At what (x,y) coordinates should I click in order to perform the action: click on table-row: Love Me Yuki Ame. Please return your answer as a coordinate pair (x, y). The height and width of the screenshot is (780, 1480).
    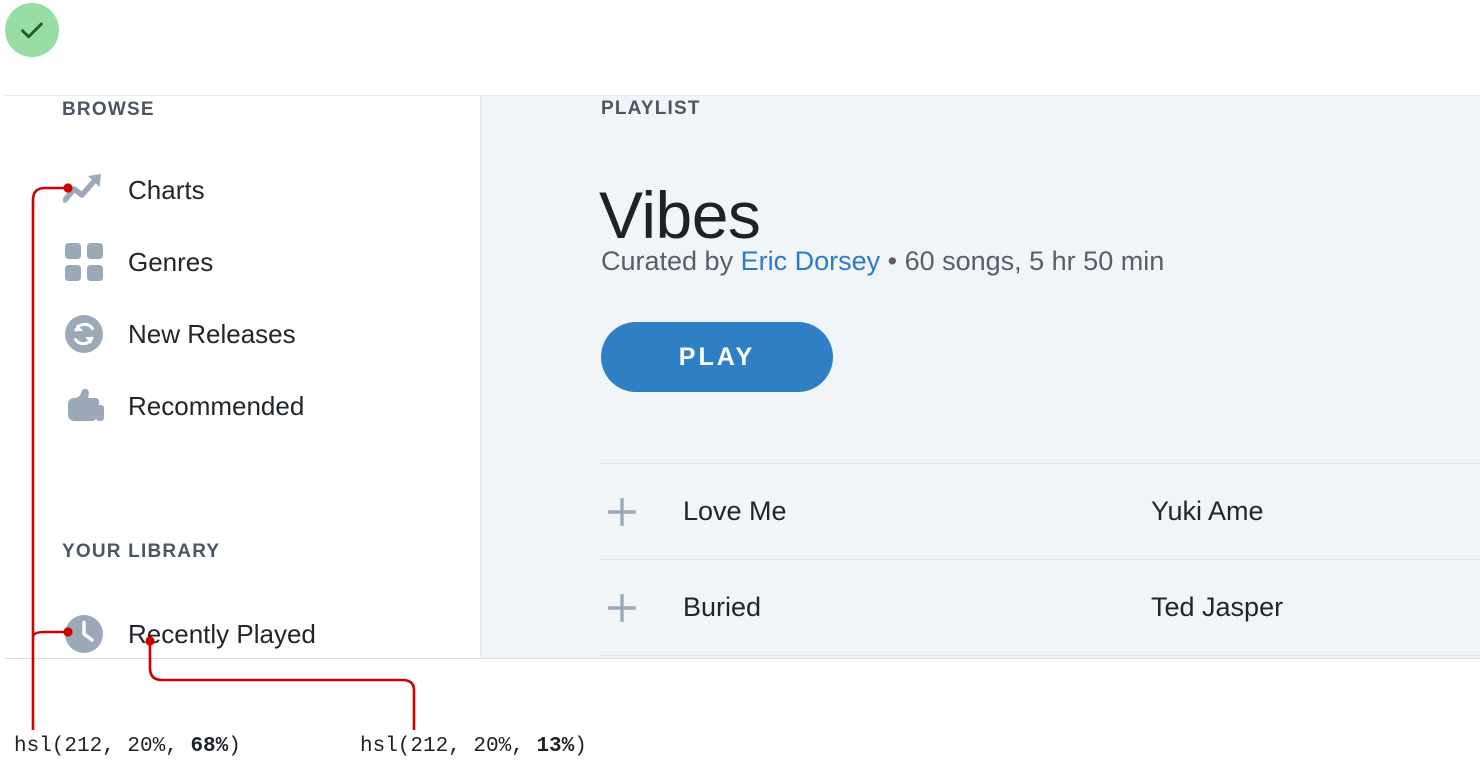
    Looking at the image, I should click on (1039, 511).